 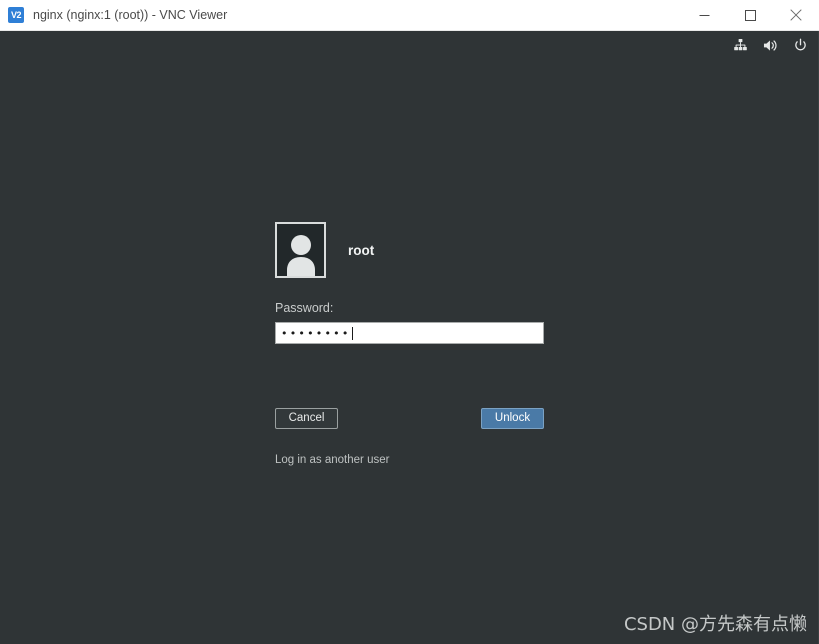 What do you see at coordinates (304, 308) in the screenshot?
I see `password-label: Password:` at bounding box center [304, 308].